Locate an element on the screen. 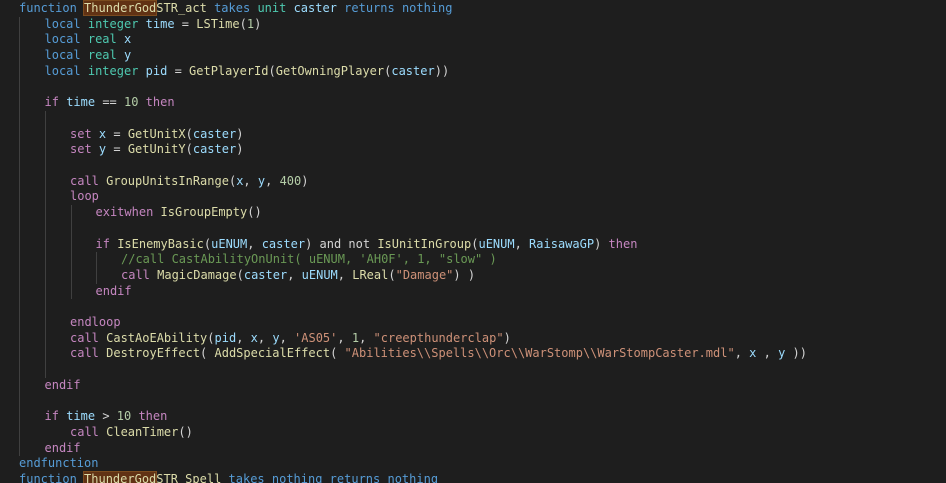  code-token: GetUnitY is located at coordinates (156, 149).